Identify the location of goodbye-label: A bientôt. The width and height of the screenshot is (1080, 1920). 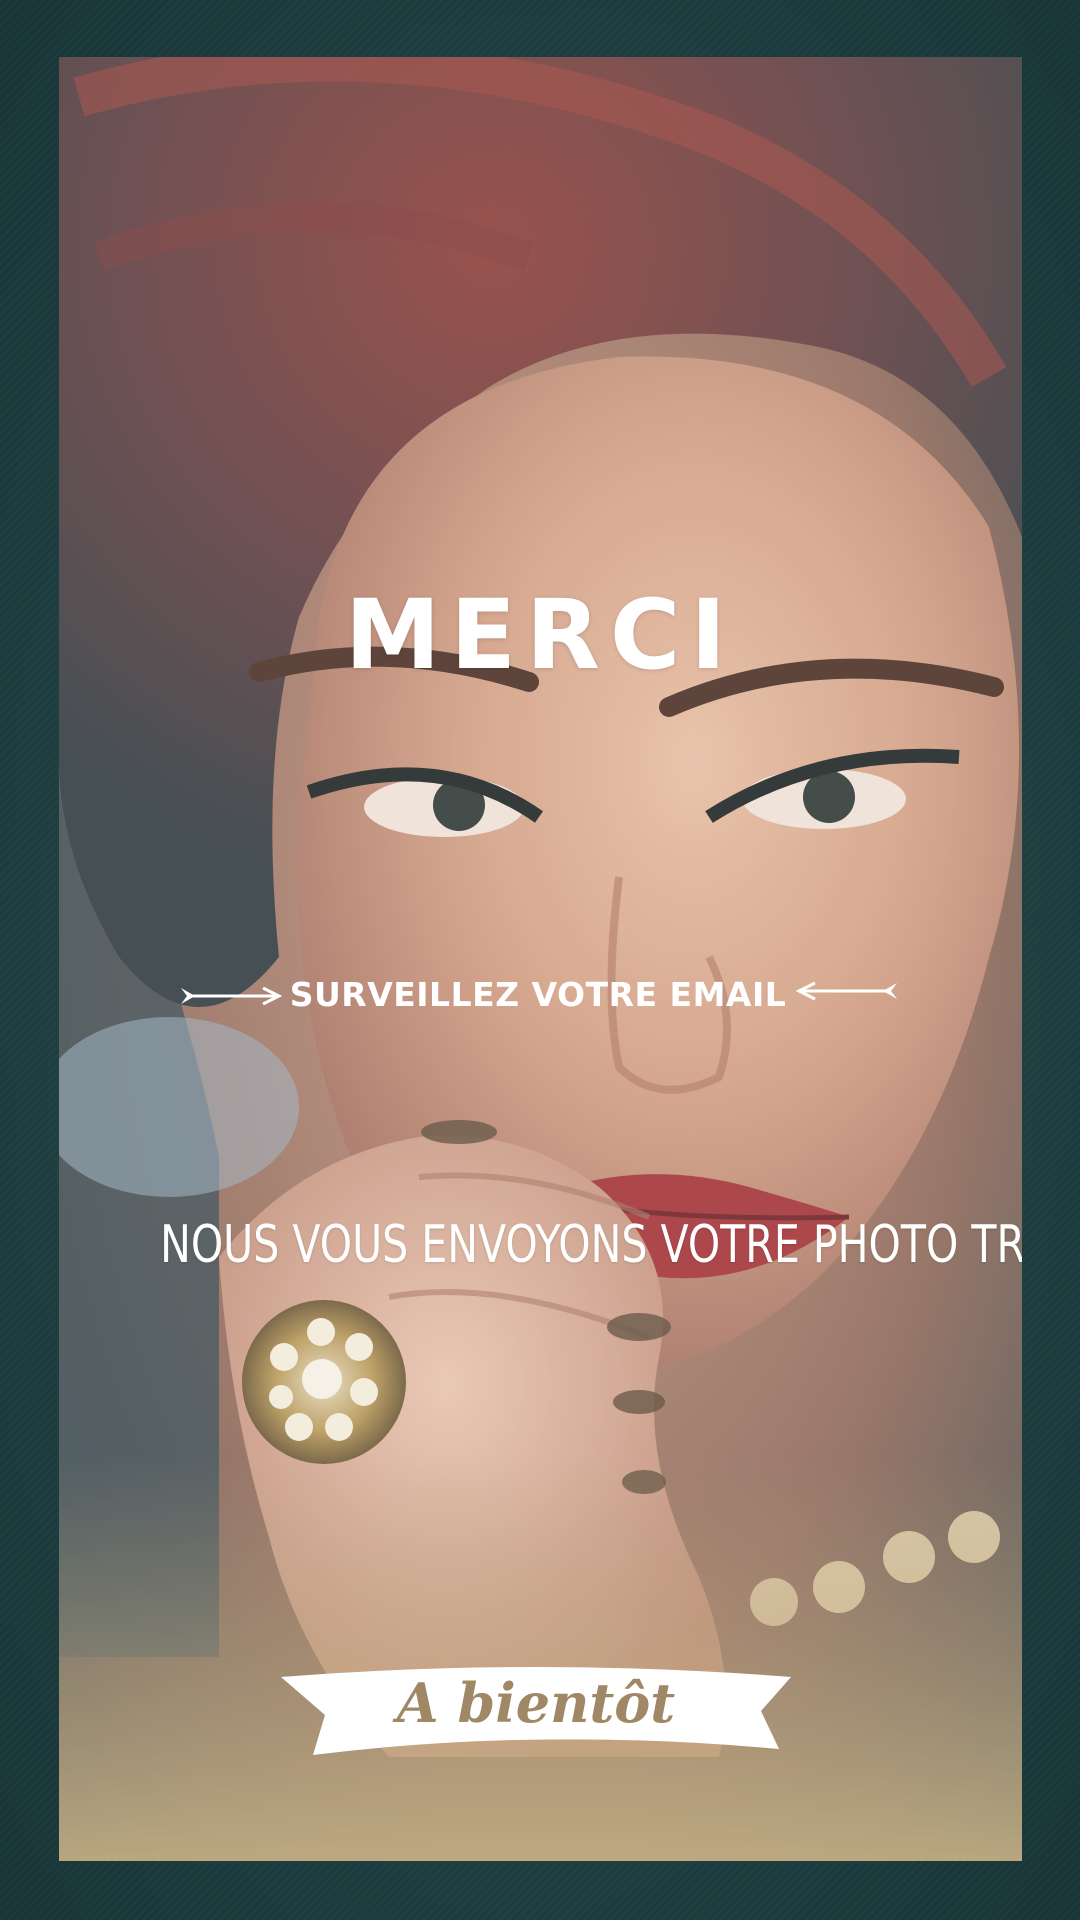
(536, 1703).